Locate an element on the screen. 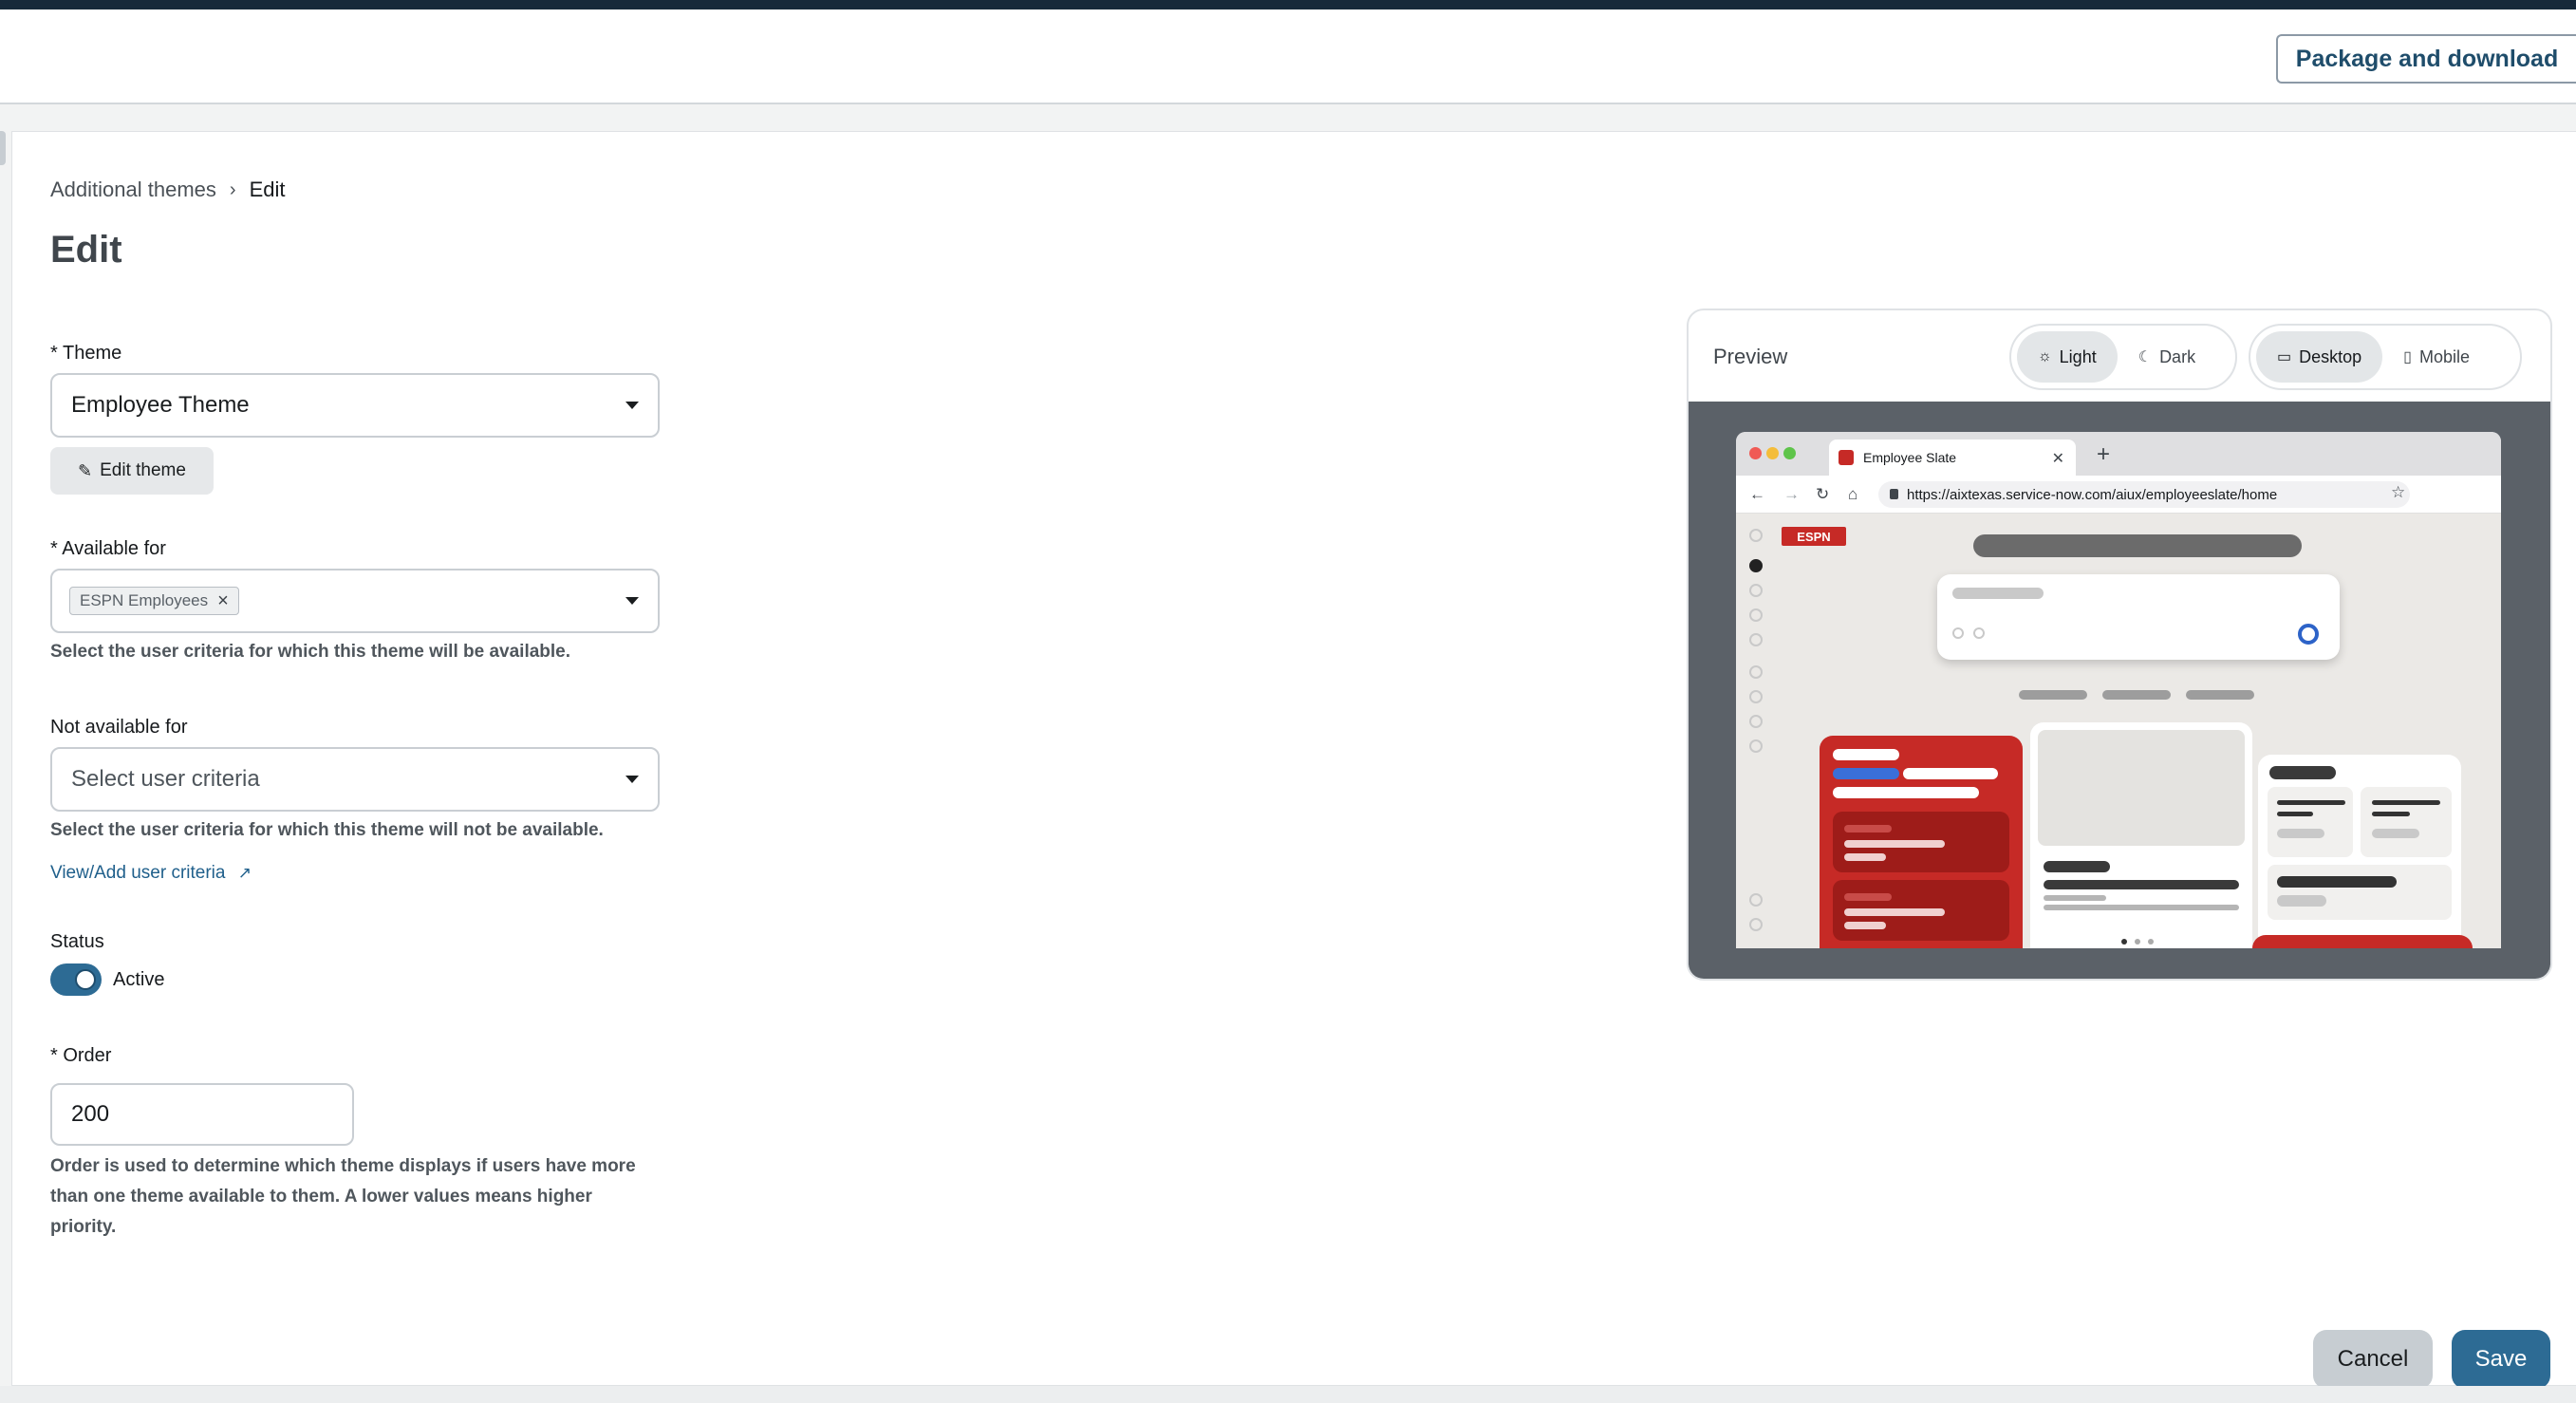  edit-theme-button: ✎ Edit theme is located at coordinates (132, 471).